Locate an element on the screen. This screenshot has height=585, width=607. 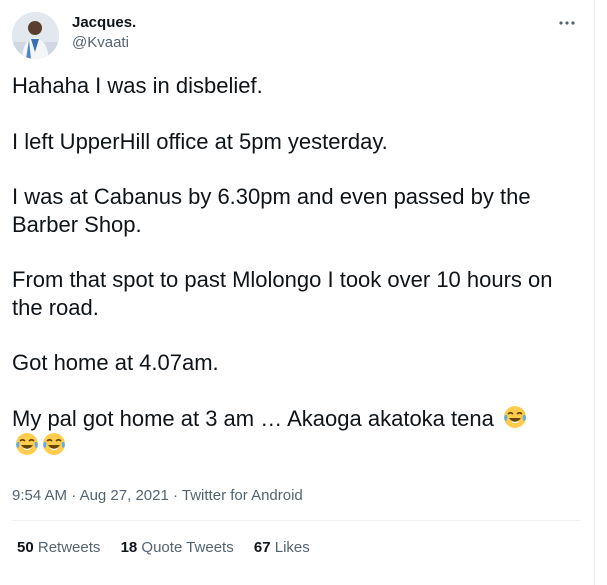
likes-stat: 67 Likes is located at coordinates (282, 548).